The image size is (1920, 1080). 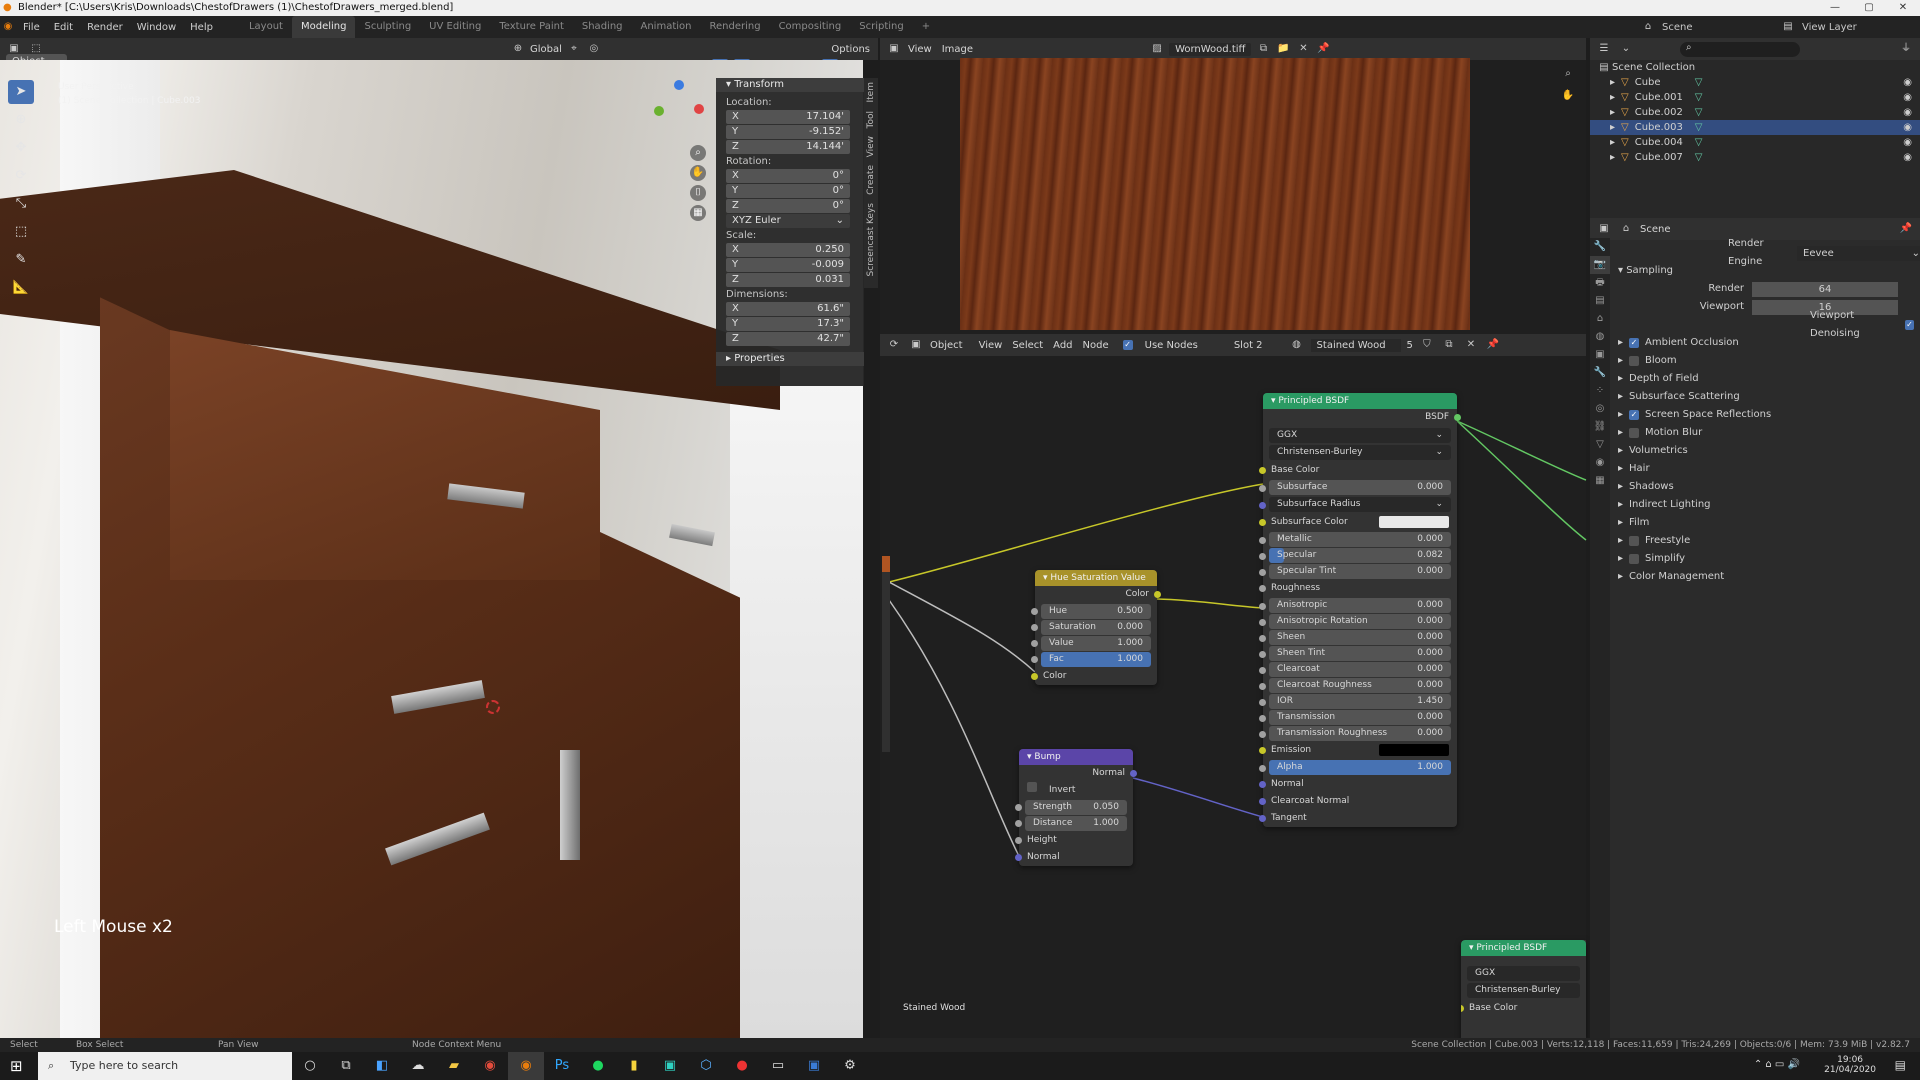 What do you see at coordinates (1355, 717) in the screenshot?
I see `transmission-field: Transmission 0.000` at bounding box center [1355, 717].